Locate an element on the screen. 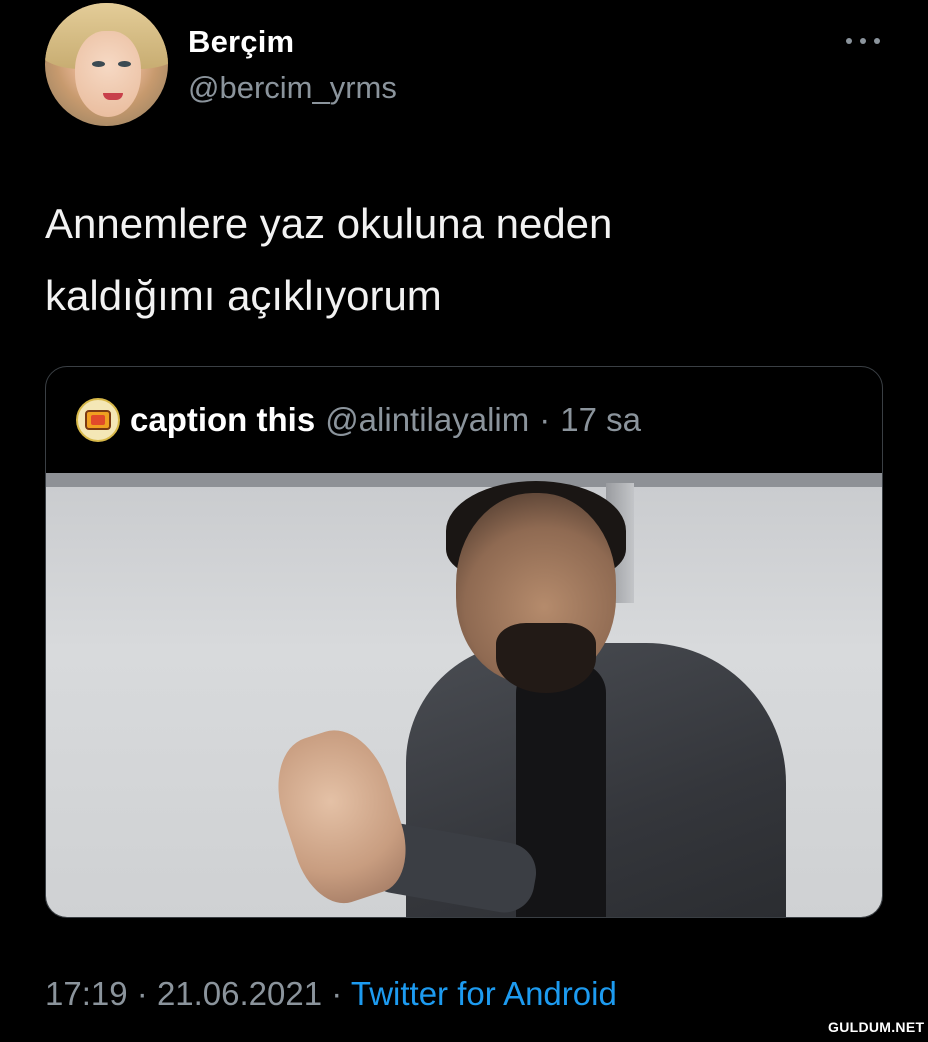 This screenshot has height=1042, width=928. image-man-beard is located at coordinates (546, 658).